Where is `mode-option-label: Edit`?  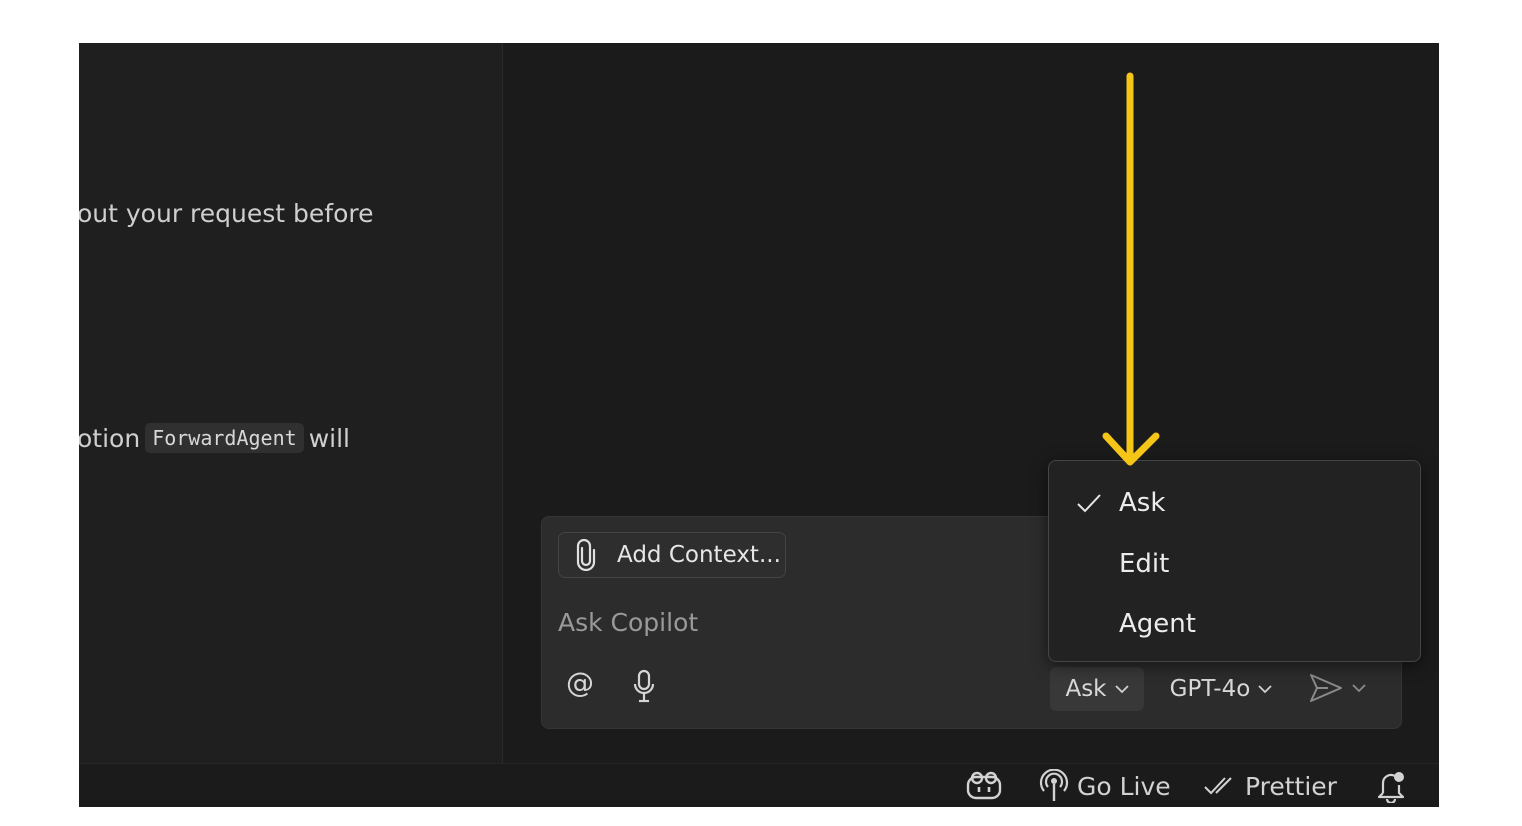
mode-option-label: Edit is located at coordinates (1144, 564).